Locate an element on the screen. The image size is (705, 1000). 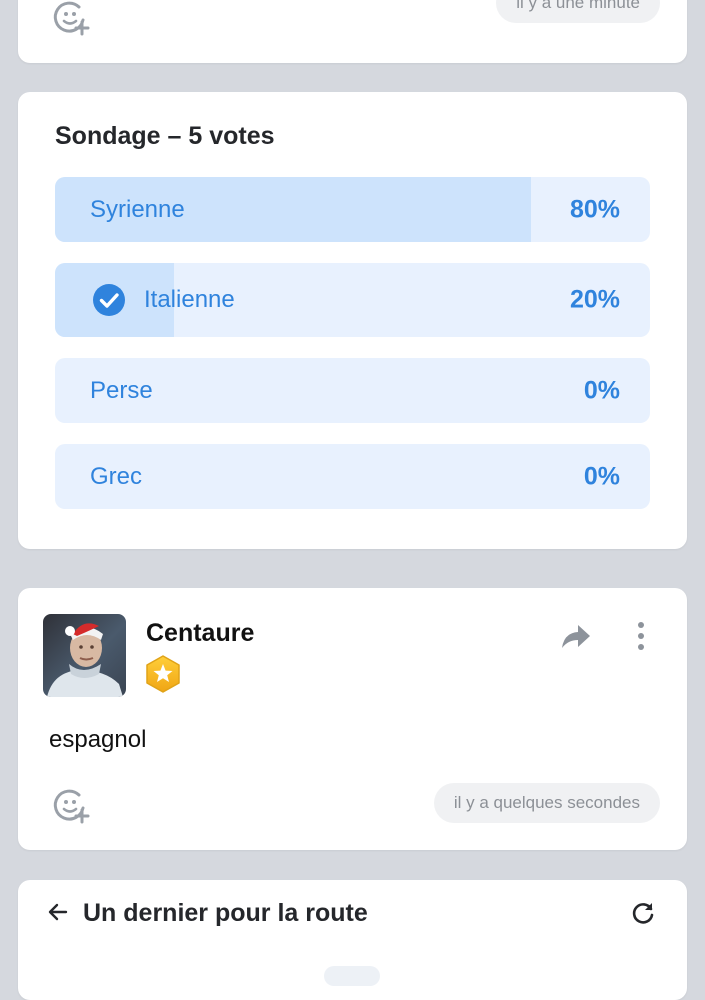
poll-option-percent: 80% is located at coordinates (594, 209).